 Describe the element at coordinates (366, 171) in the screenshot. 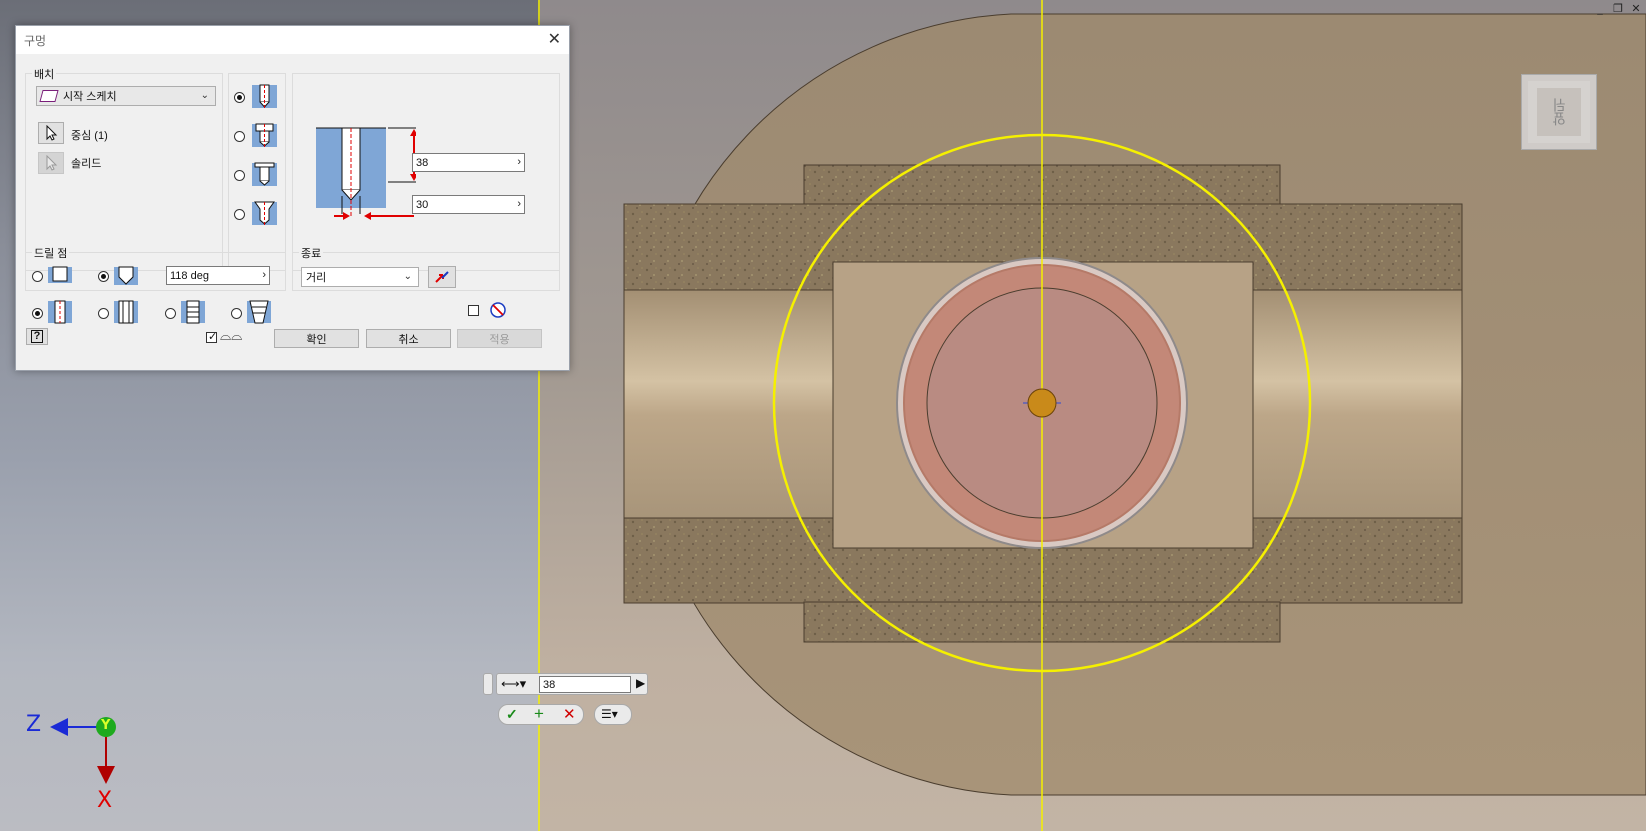

I see `hole-section-diagram` at that location.